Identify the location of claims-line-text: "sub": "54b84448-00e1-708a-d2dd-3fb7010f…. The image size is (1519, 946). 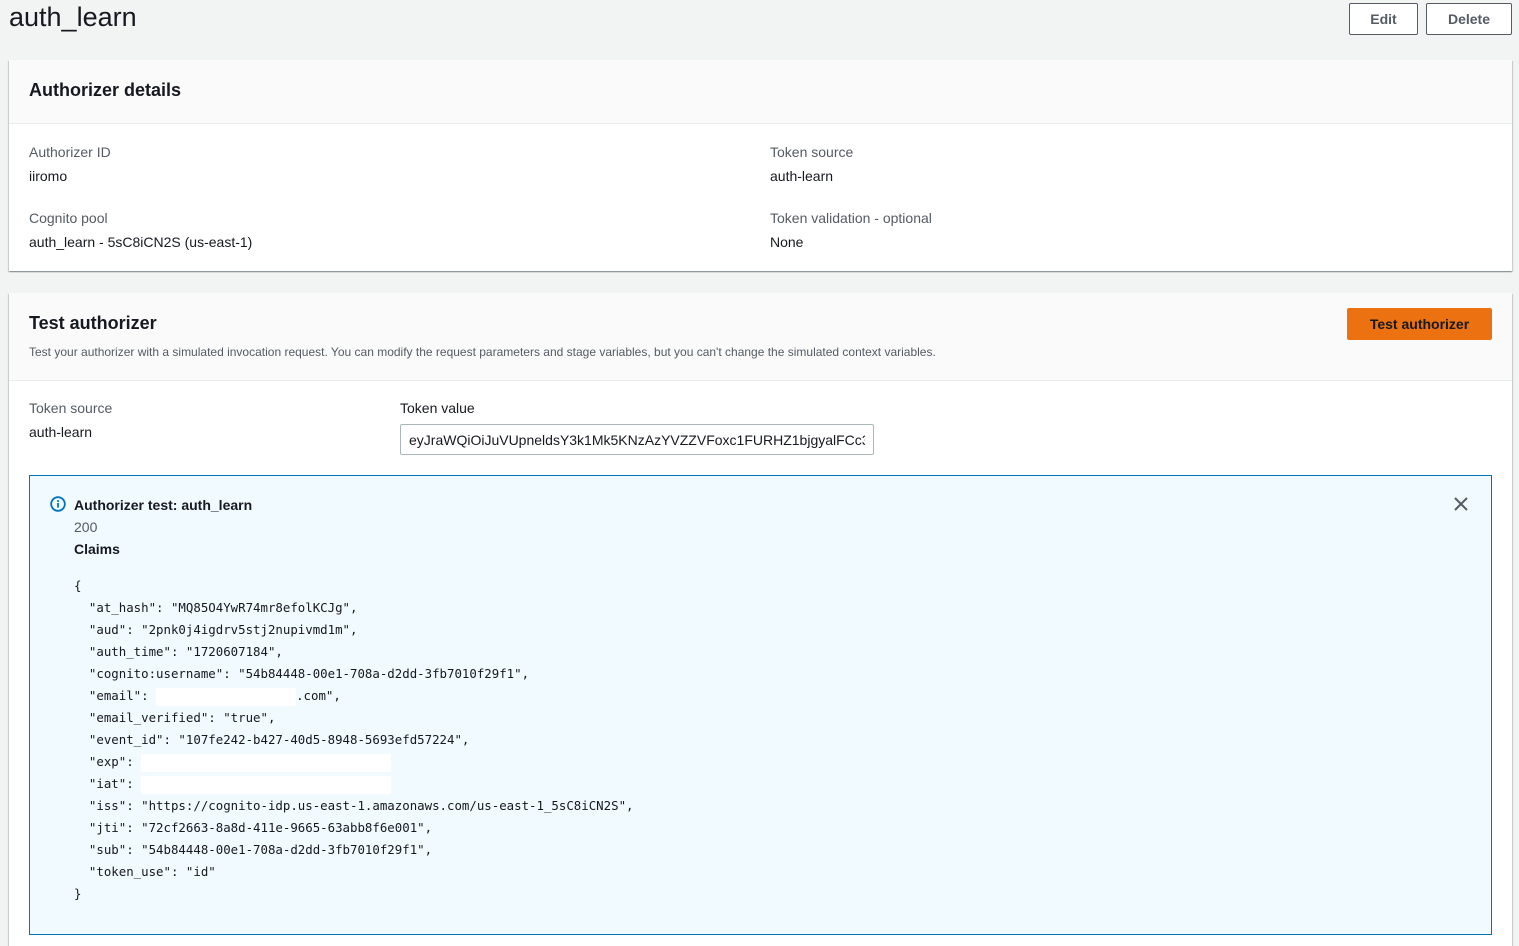
(253, 849).